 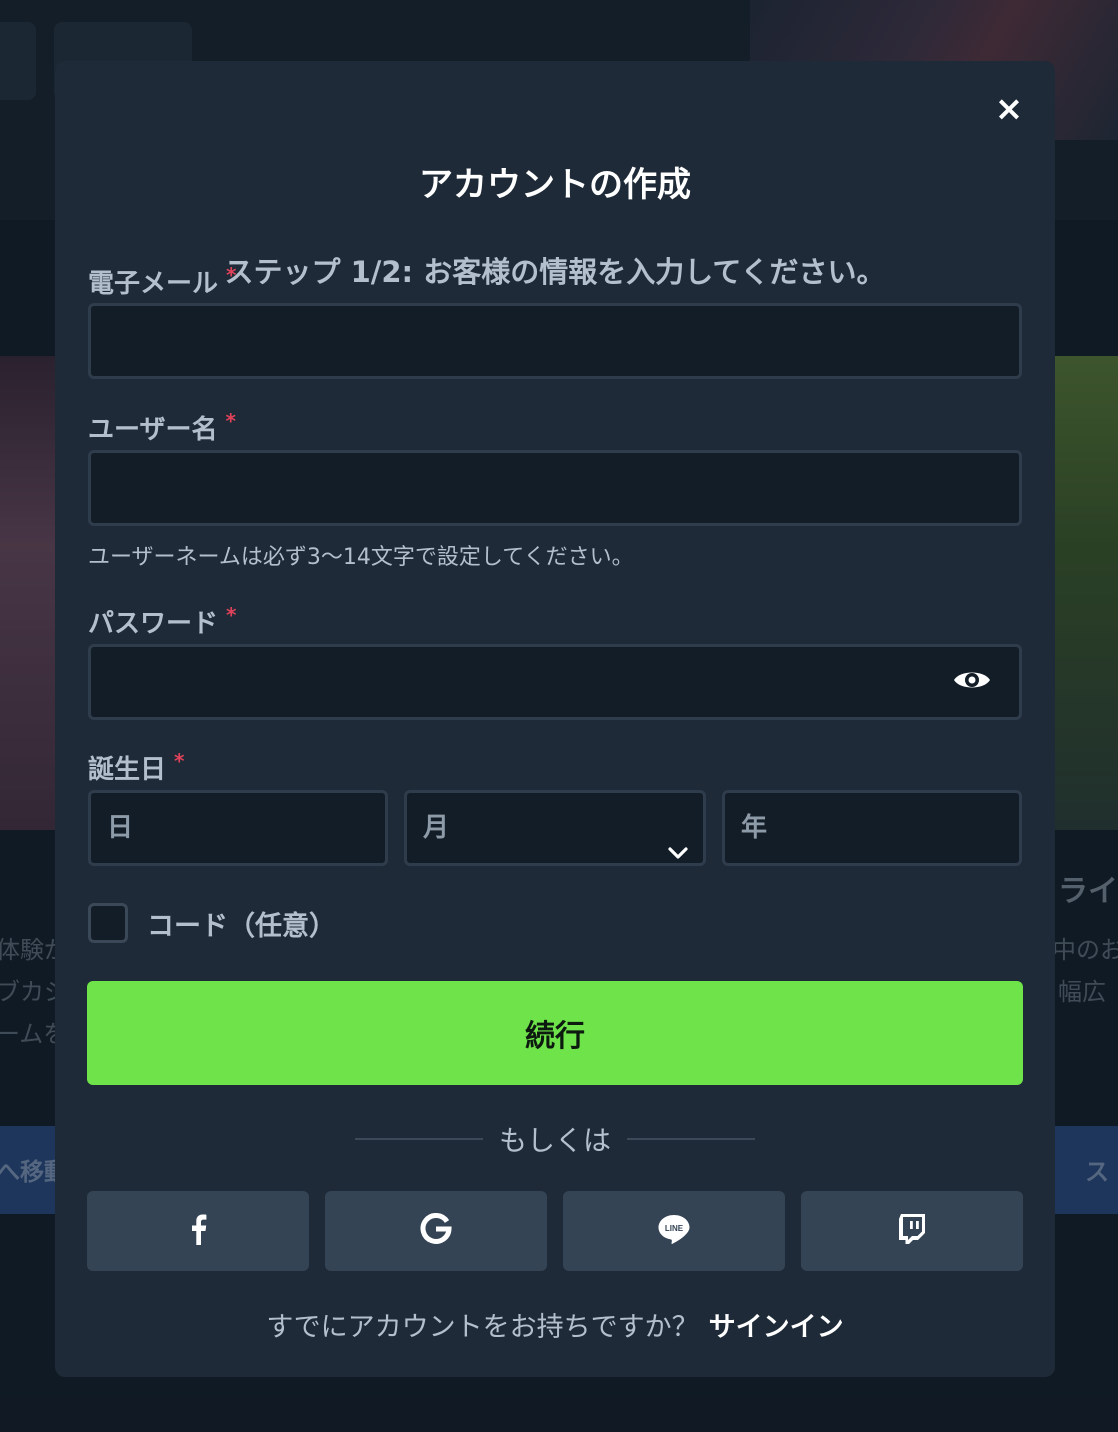 I want to click on birthday-year-field: 年, so click(x=872, y=828).